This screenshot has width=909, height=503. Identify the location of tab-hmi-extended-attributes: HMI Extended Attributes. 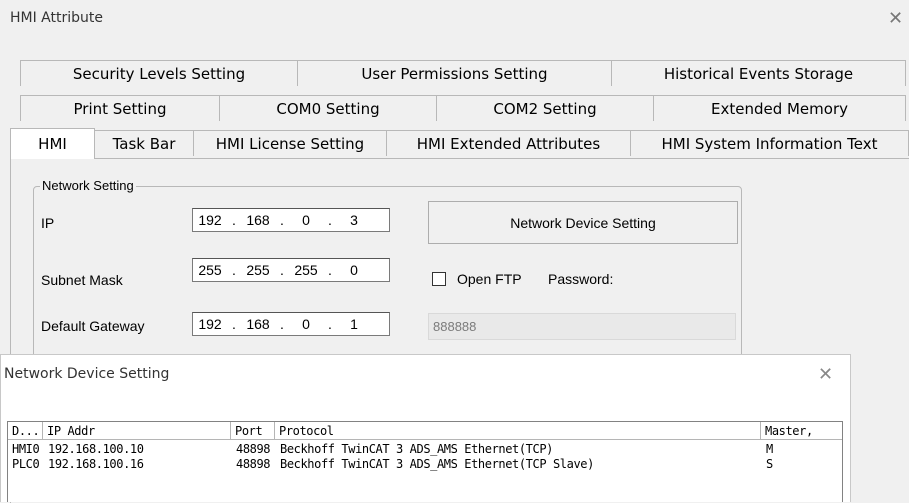
(508, 143).